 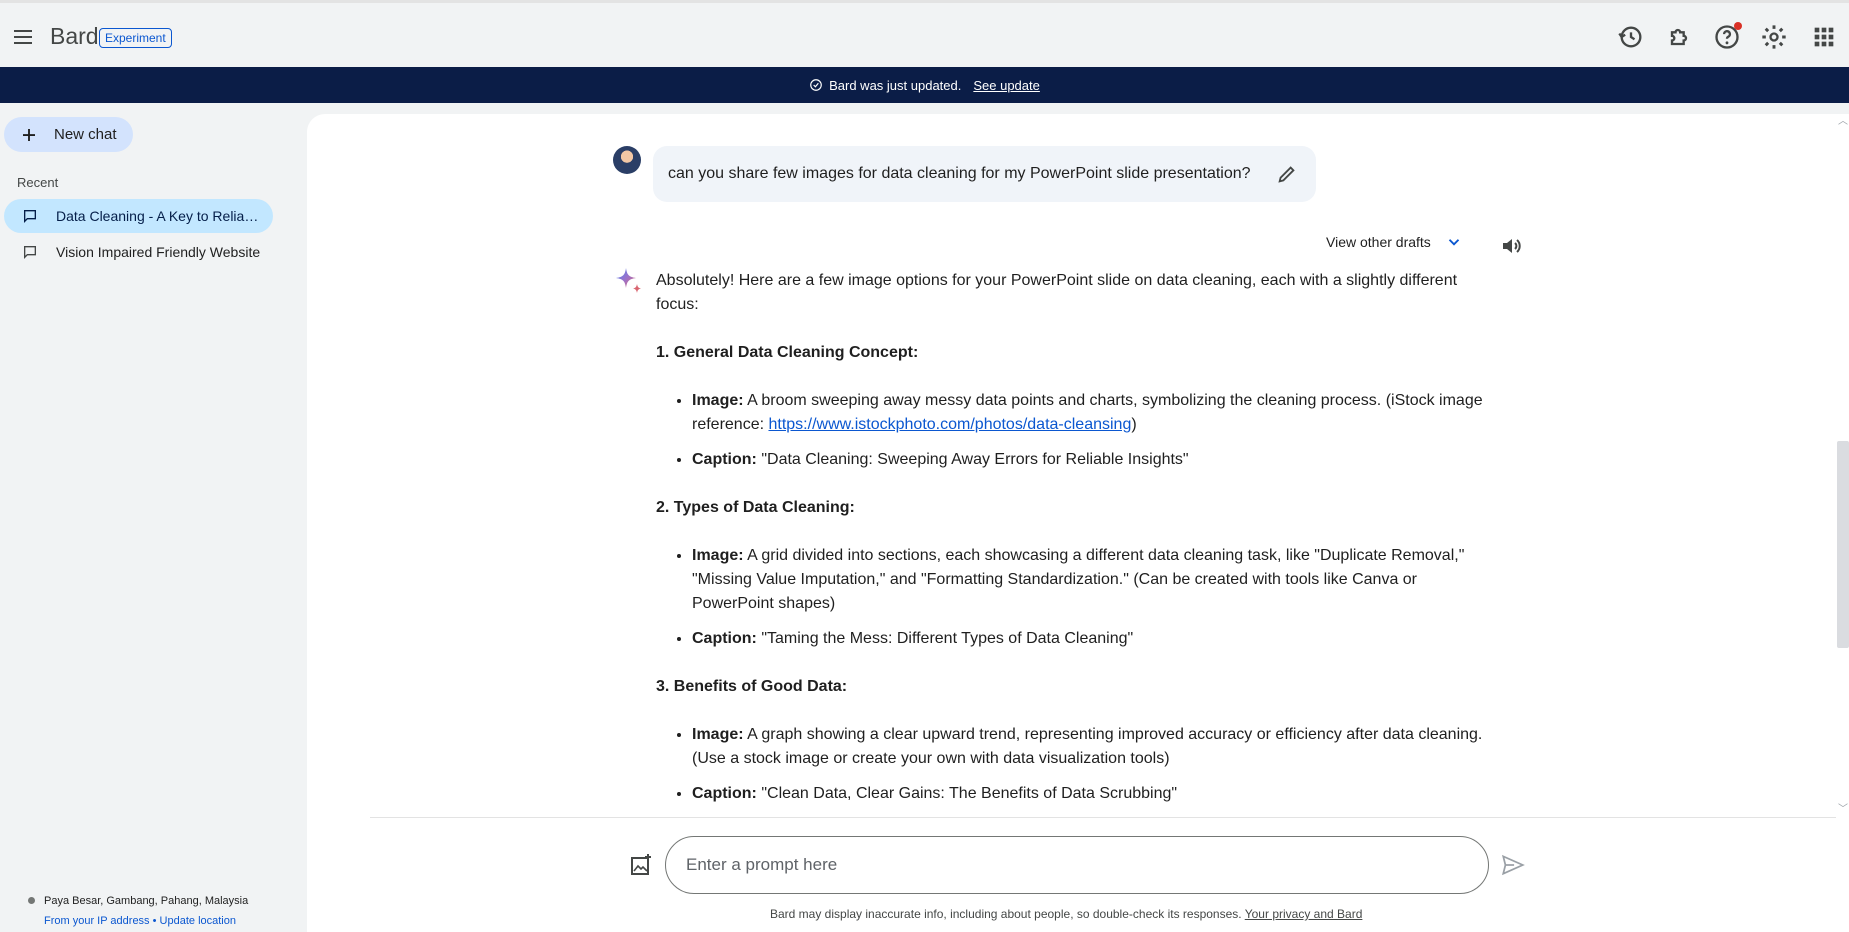 What do you see at coordinates (1077, 865) in the screenshot?
I see `prompt-input` at bounding box center [1077, 865].